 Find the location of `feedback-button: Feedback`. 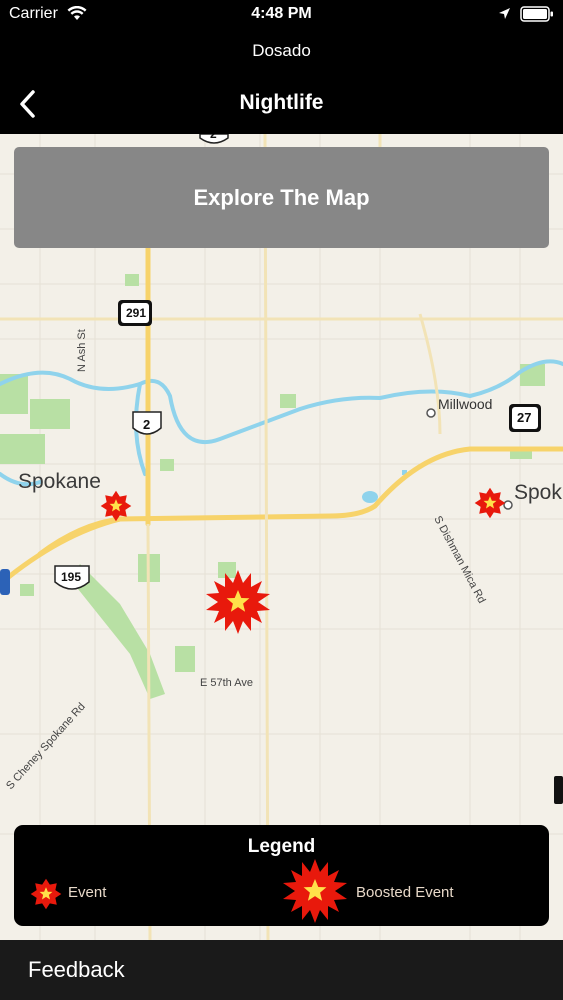

feedback-button: Feedback is located at coordinates (76, 970).